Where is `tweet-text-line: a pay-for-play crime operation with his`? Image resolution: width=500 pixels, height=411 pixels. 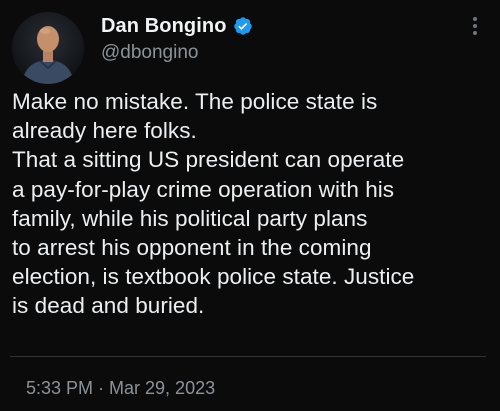
tweet-text-line: a pay-for-play crime operation with his is located at coordinates (203, 189).